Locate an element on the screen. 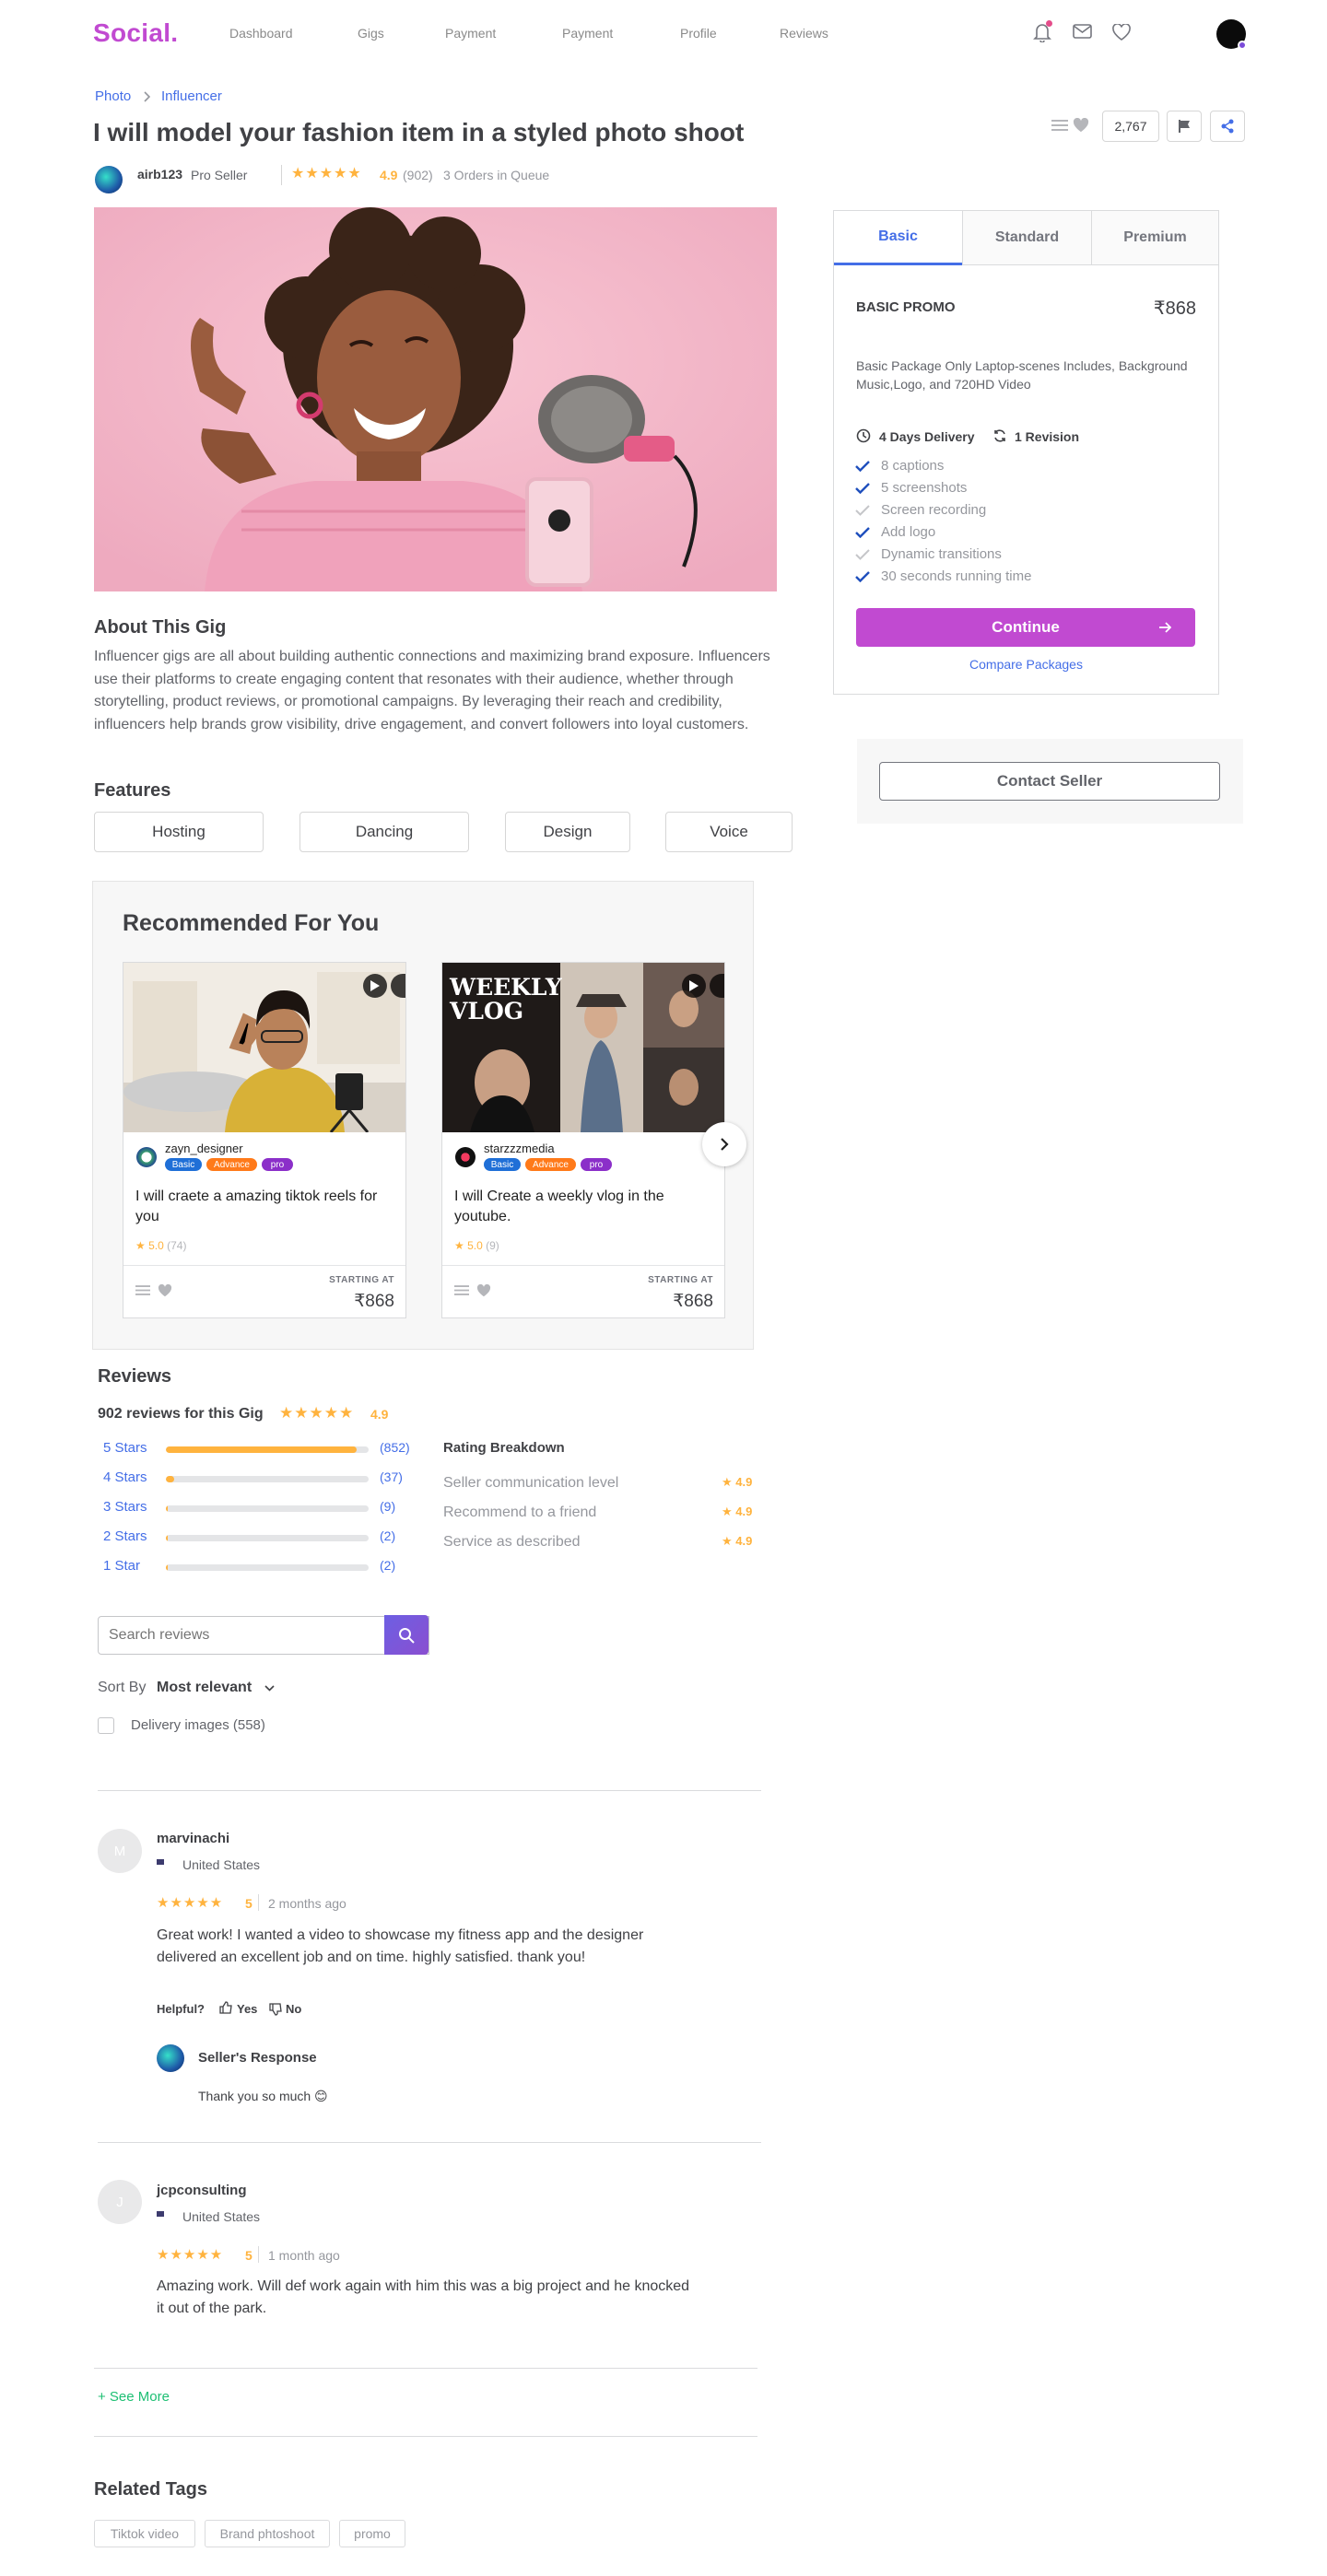 This screenshot has height=2576, width=1327. reviews-summary: 902 reviews for this Gig is located at coordinates (181, 1414).